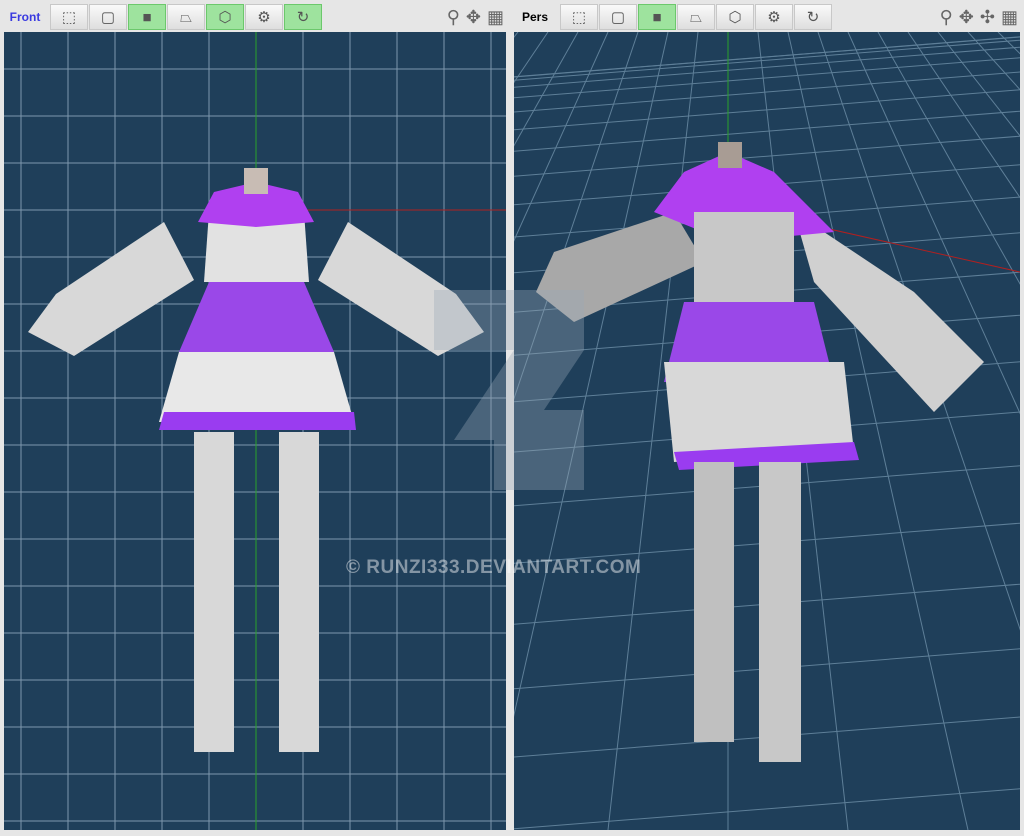  Describe the element at coordinates (987, 17) in the screenshot. I see `rotate-icon: ✣` at that location.